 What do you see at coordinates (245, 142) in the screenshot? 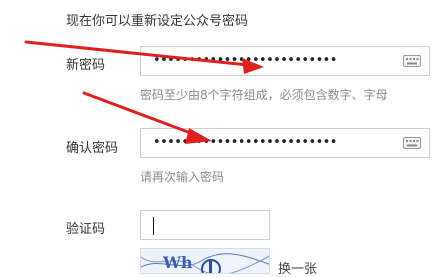
I see `confirm-password-value: ••••••••••••••••••••••••••` at bounding box center [245, 142].